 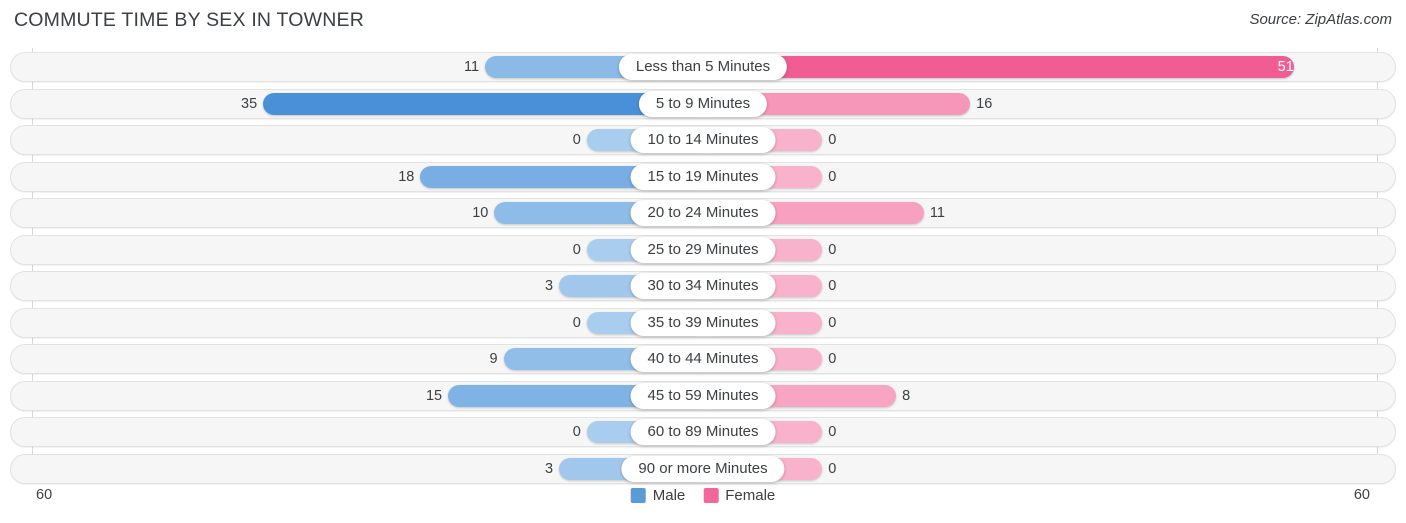 I want to click on bar-row: 3 0 30 to 34 Minutes, so click(x=703, y=286).